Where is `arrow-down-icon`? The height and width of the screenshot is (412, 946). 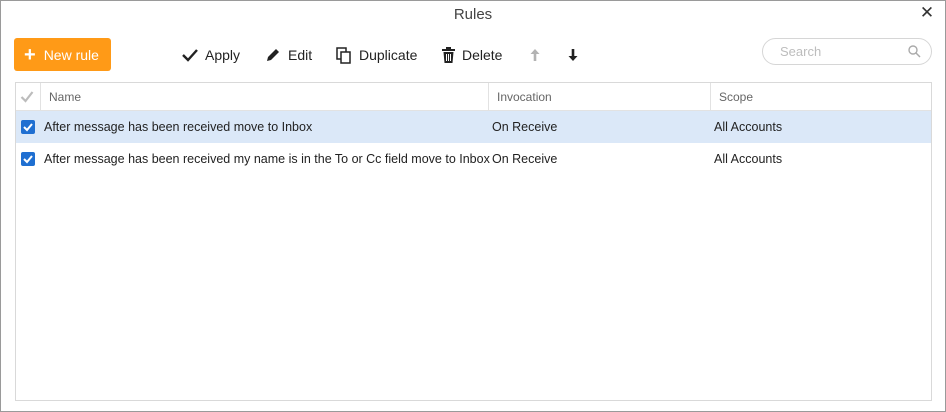
arrow-down-icon is located at coordinates (573, 55).